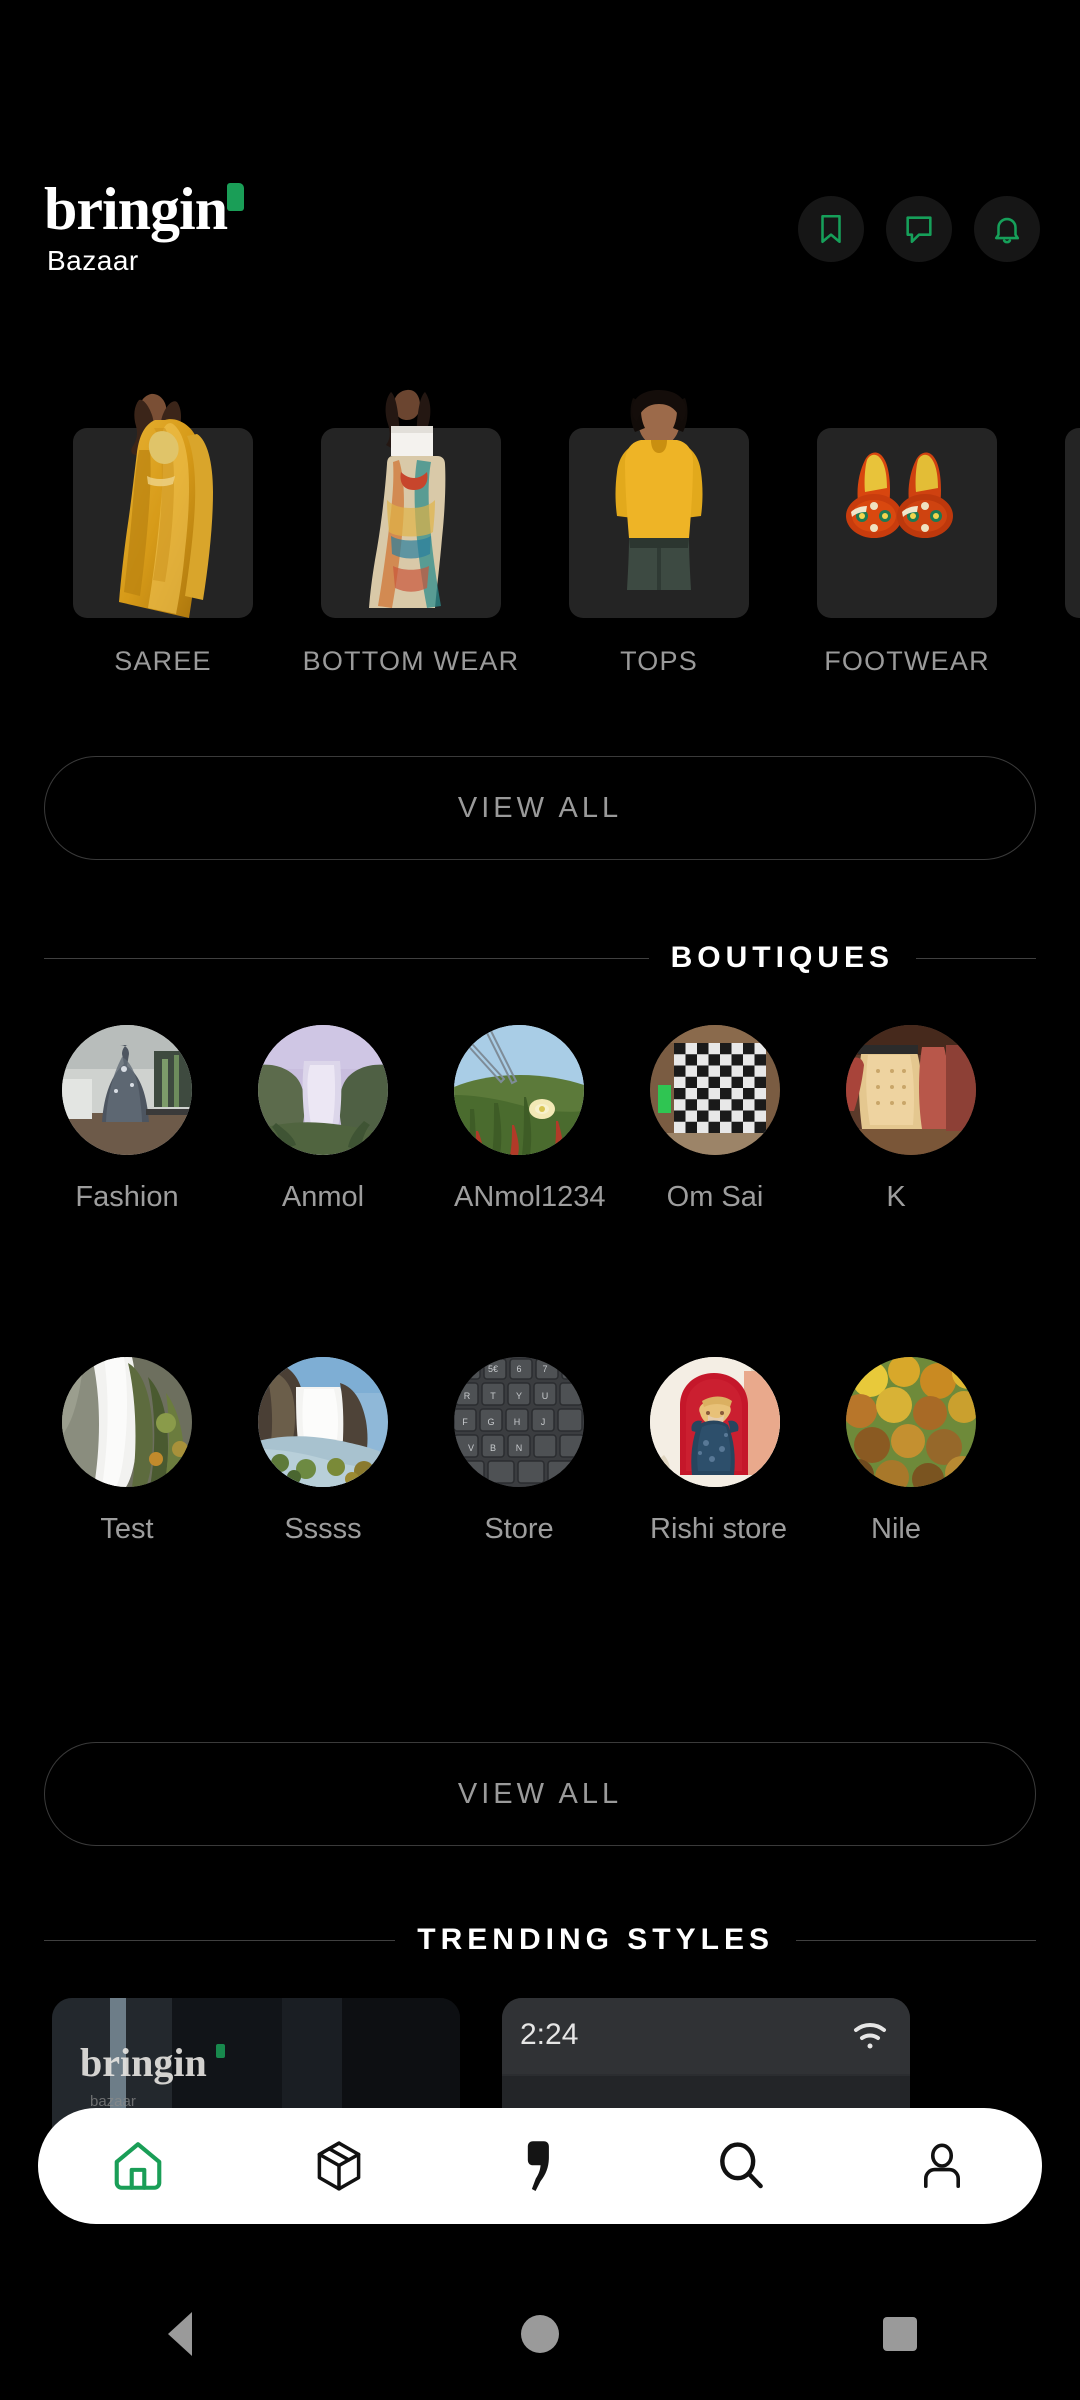 This screenshot has height=2400, width=1080. I want to click on boutique-item-anmol1234: ANmol1234, so click(530, 1119).